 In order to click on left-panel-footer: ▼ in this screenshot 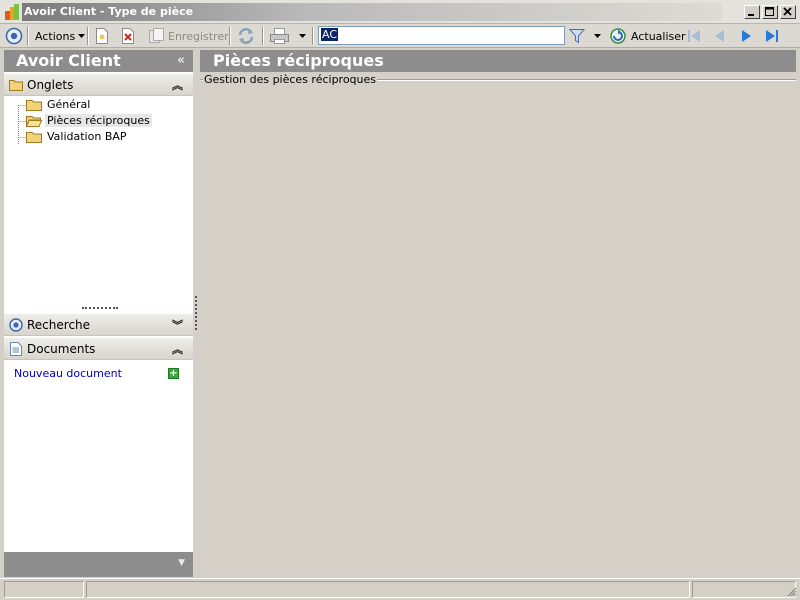, I will do `click(98, 564)`.